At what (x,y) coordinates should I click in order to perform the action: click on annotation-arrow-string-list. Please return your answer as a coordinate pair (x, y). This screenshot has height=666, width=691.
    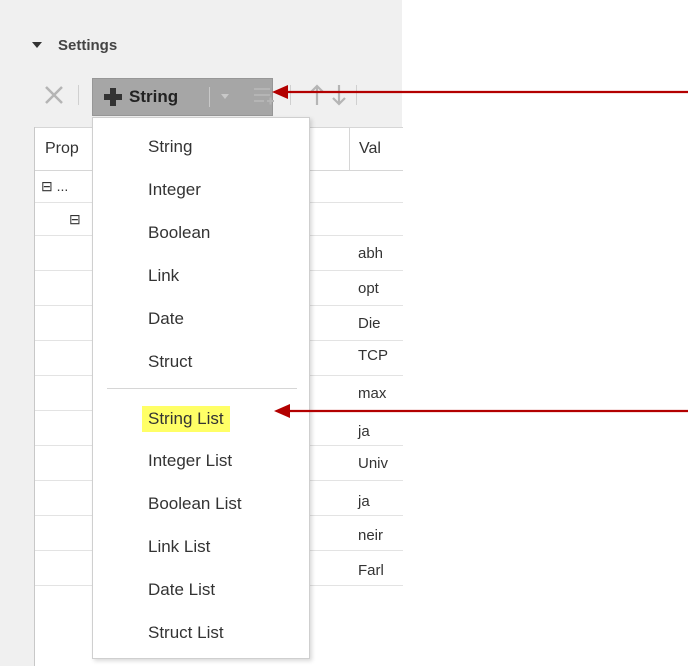
    Looking at the image, I should click on (481, 411).